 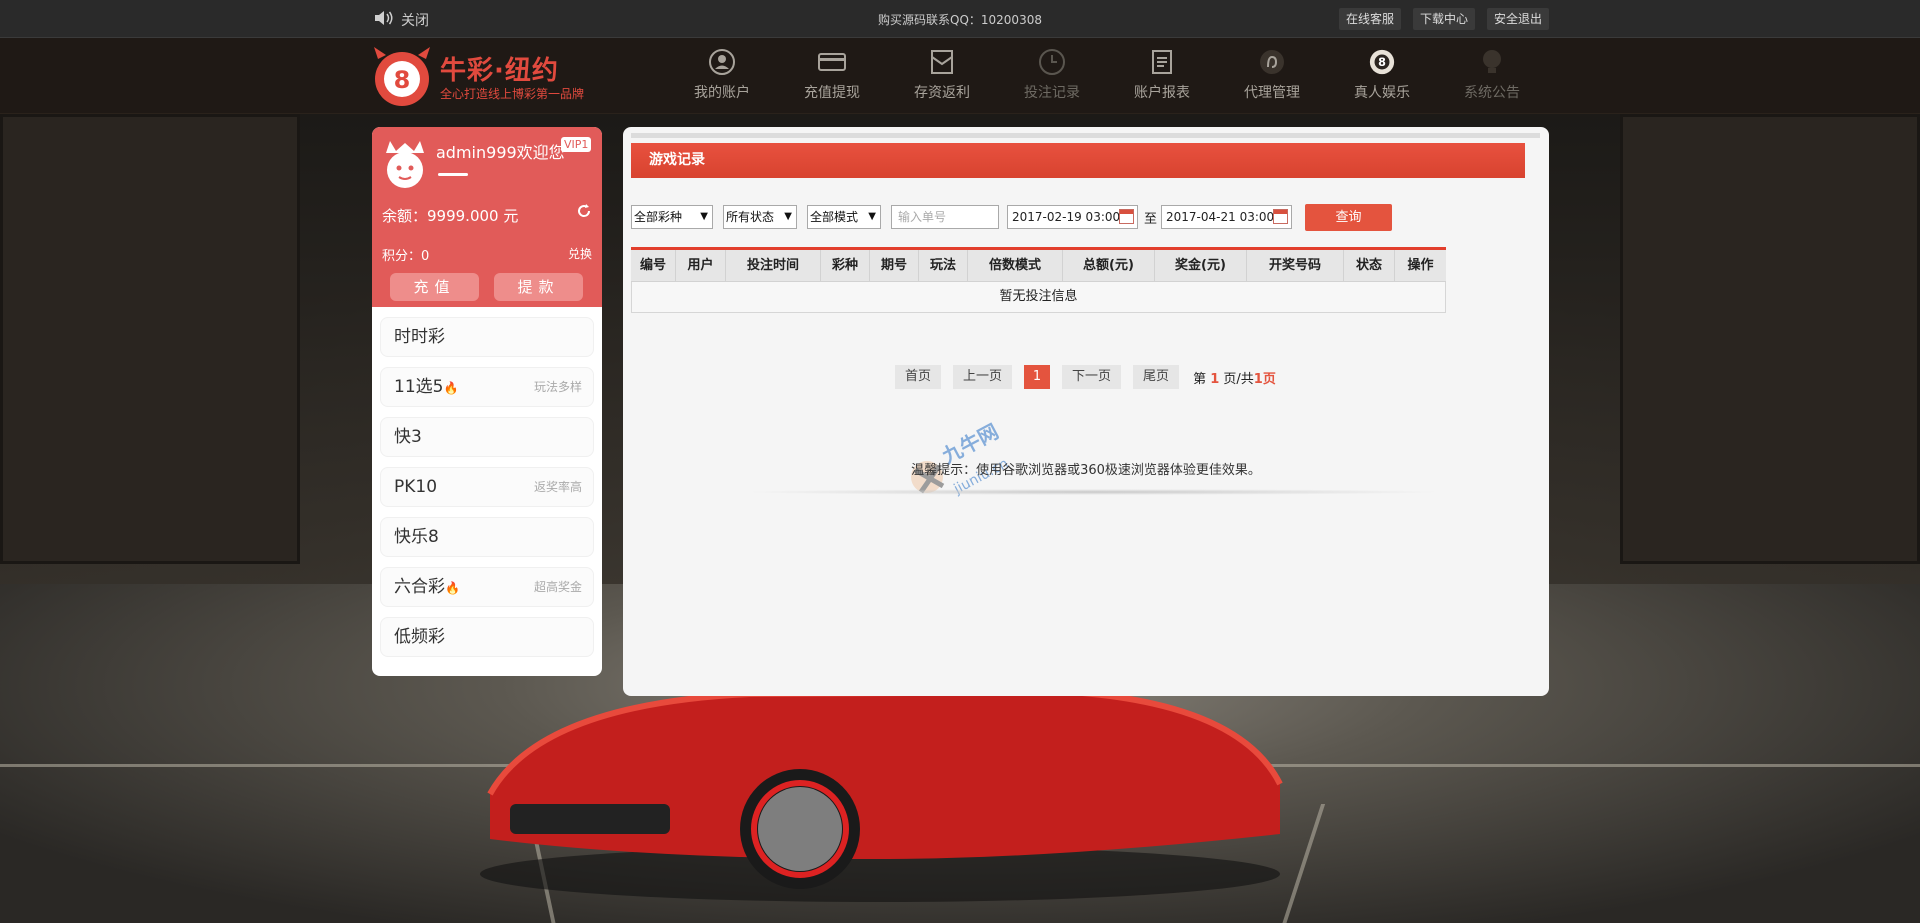 I want to click on nav-label: 我的账户, so click(x=722, y=93).